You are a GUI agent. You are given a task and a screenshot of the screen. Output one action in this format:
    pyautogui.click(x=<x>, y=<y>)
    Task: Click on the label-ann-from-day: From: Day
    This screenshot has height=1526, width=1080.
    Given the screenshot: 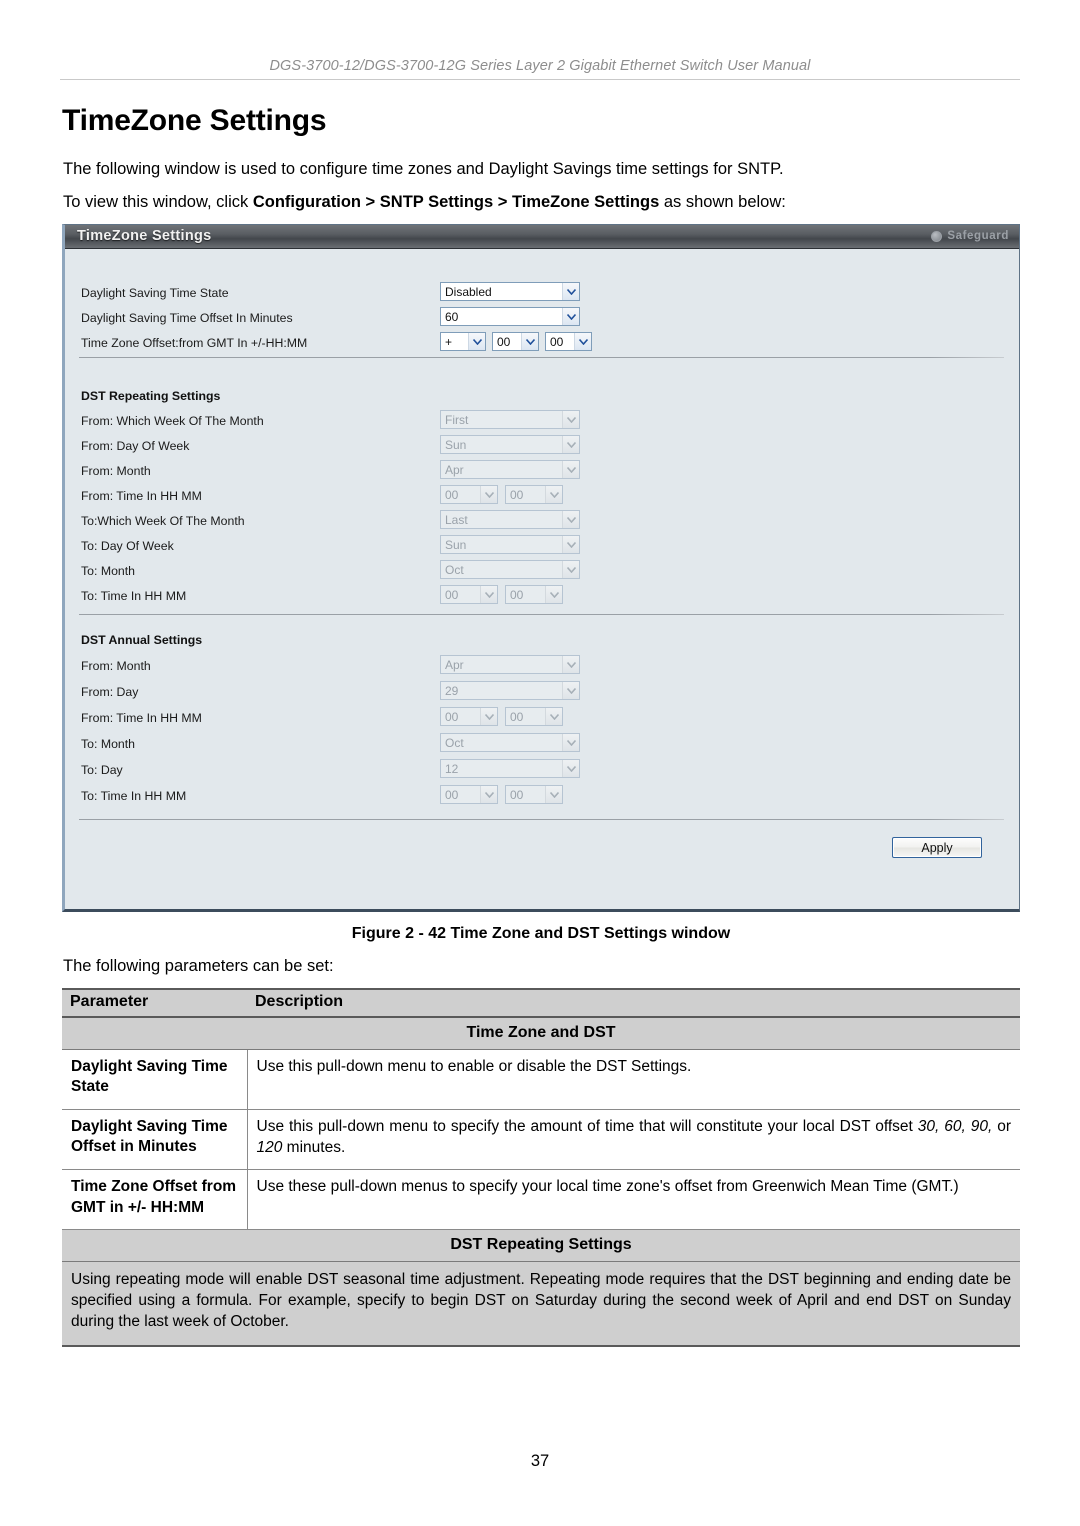 What is the action you would take?
    pyautogui.click(x=110, y=692)
    